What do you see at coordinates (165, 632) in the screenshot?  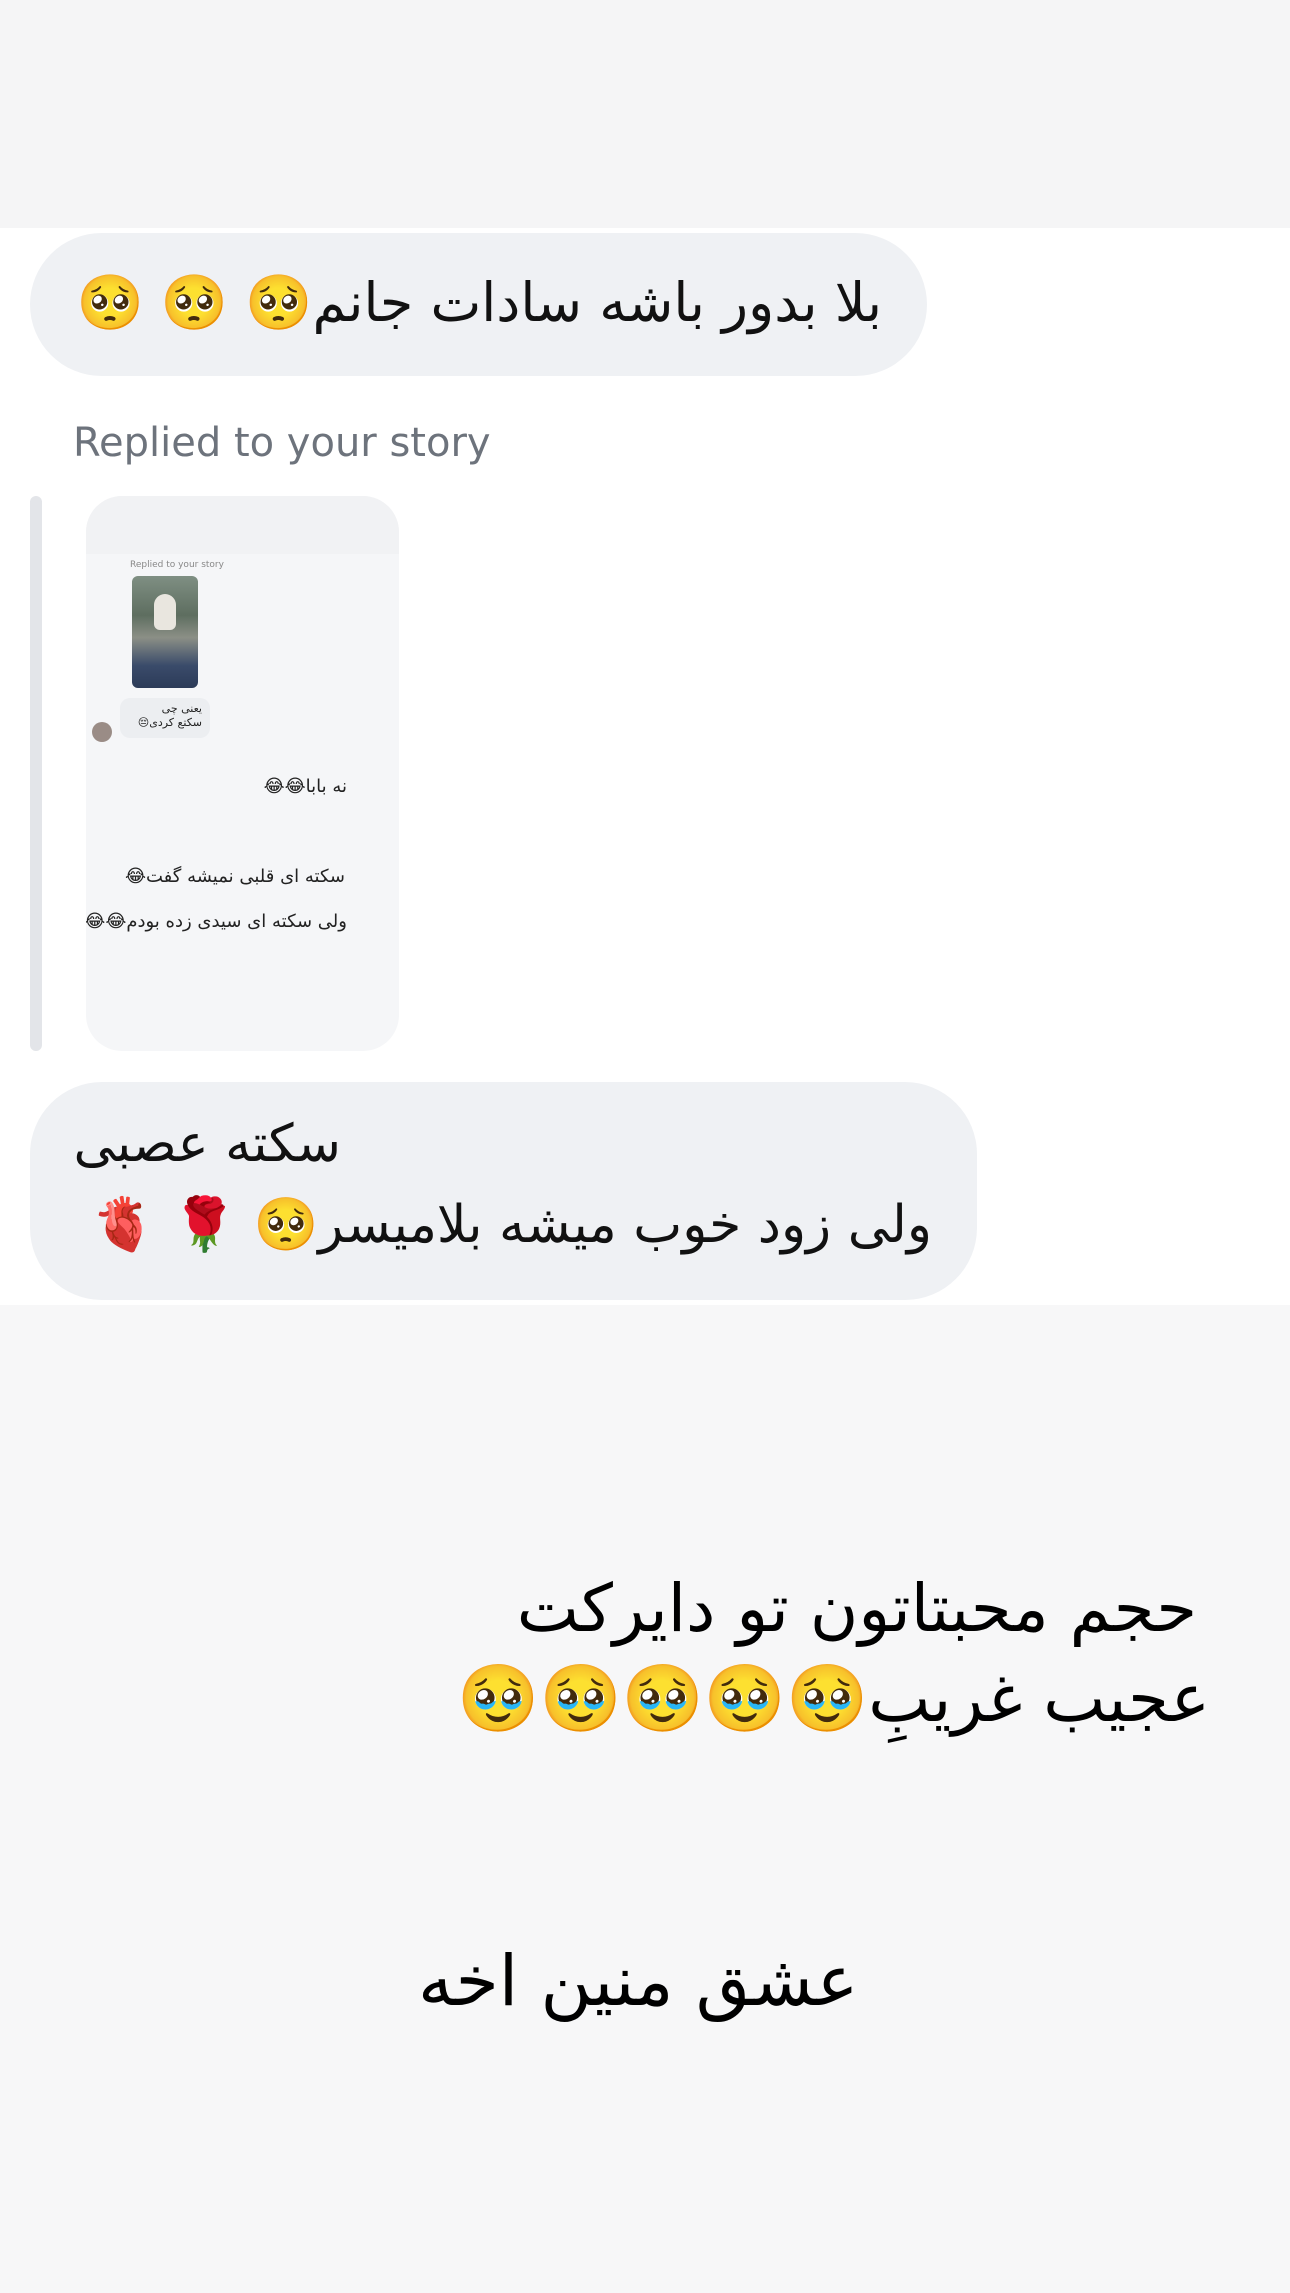 I see `story-preview-photo` at bounding box center [165, 632].